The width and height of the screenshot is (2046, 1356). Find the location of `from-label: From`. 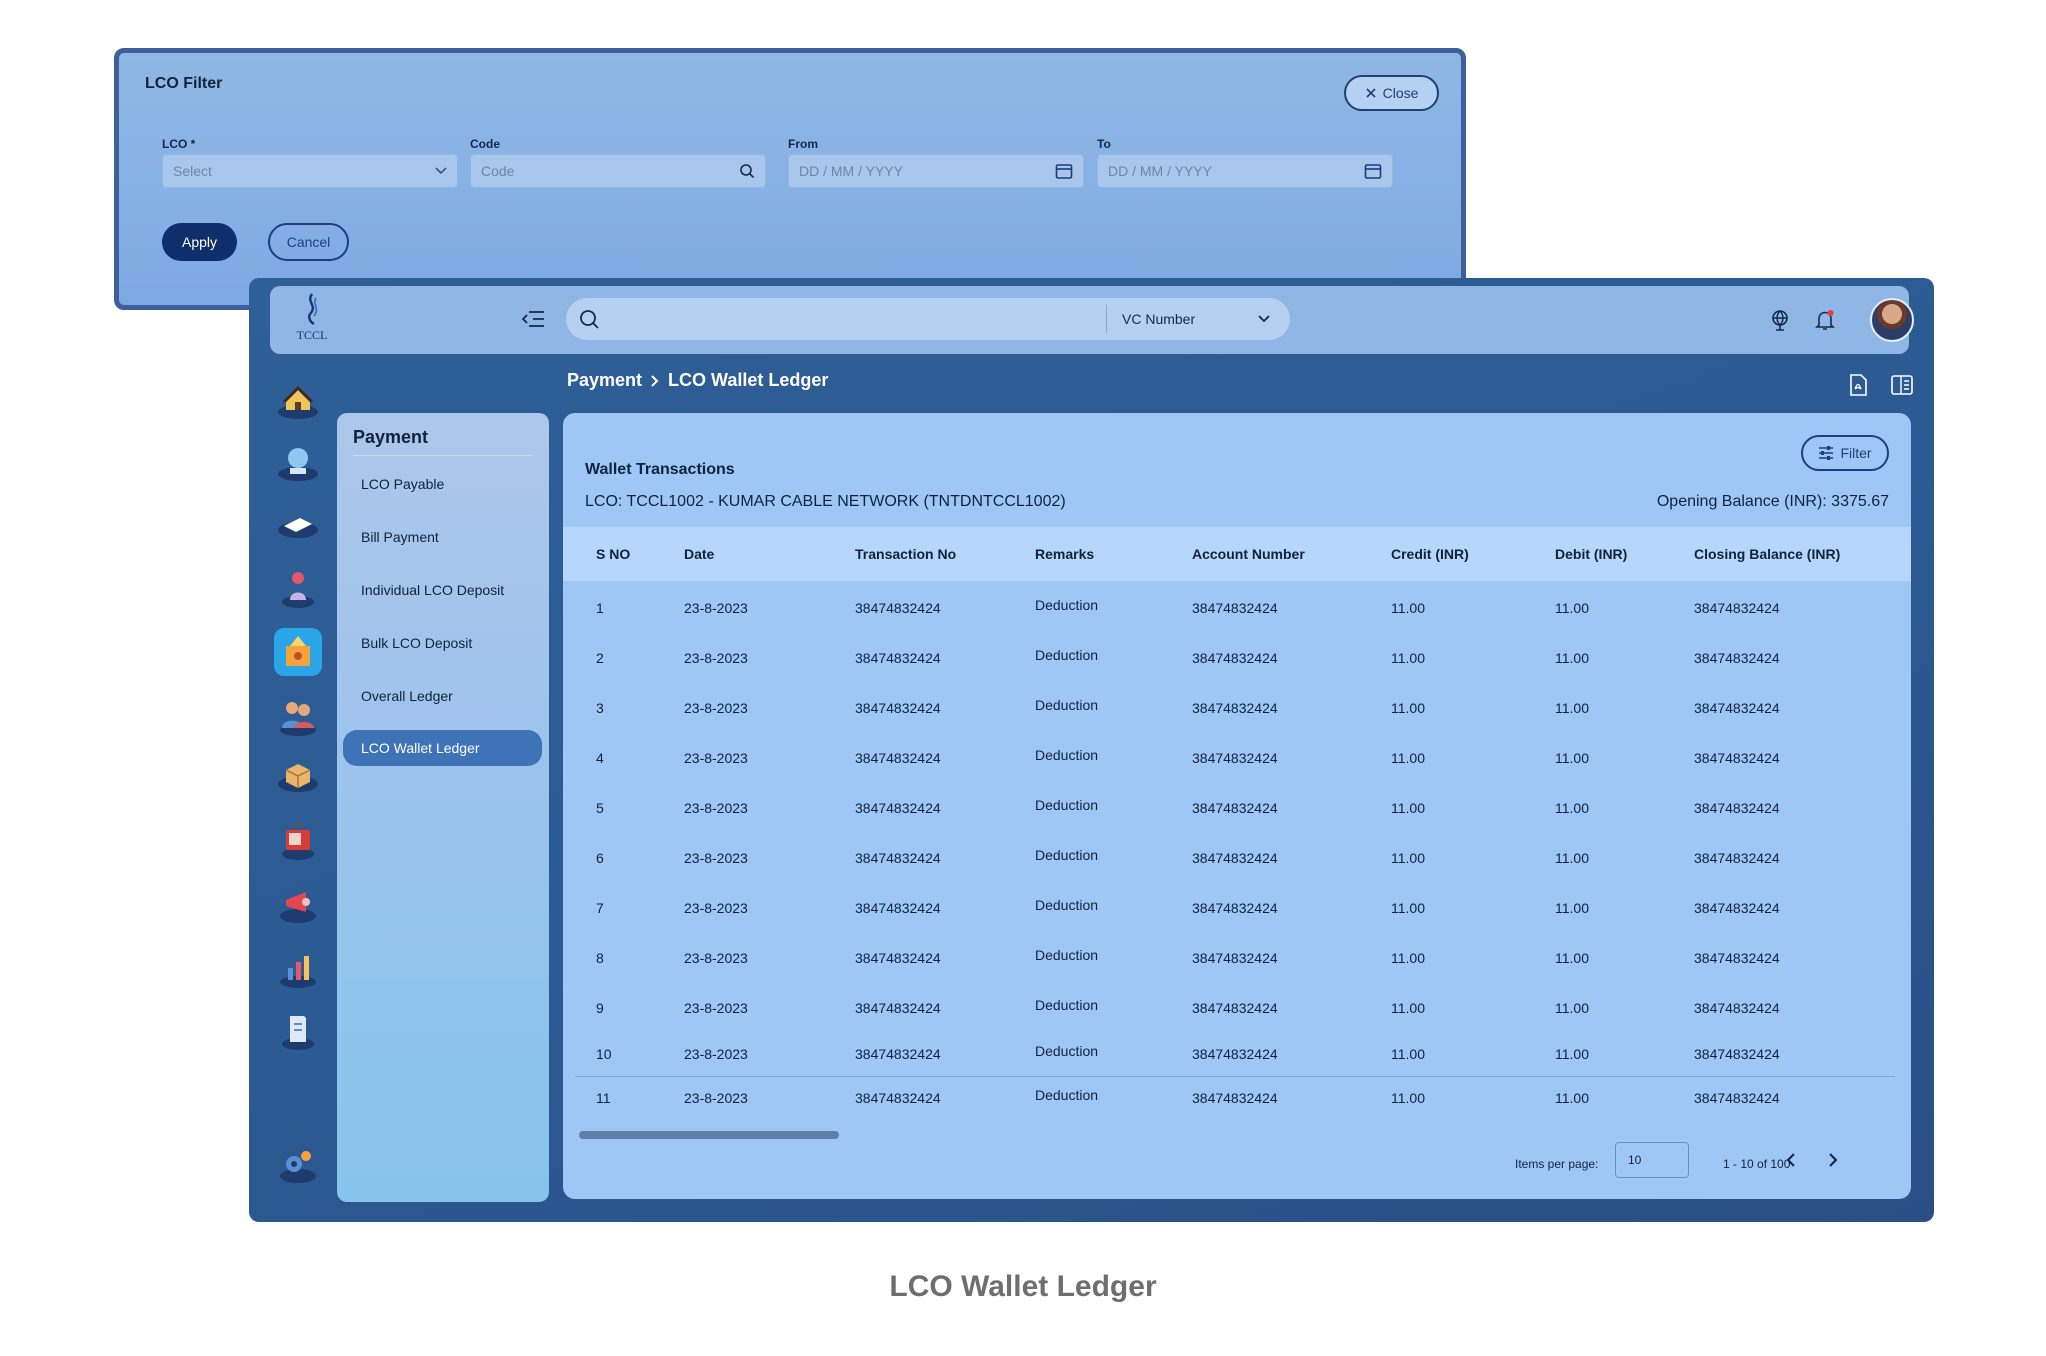

from-label: From is located at coordinates (803, 144).